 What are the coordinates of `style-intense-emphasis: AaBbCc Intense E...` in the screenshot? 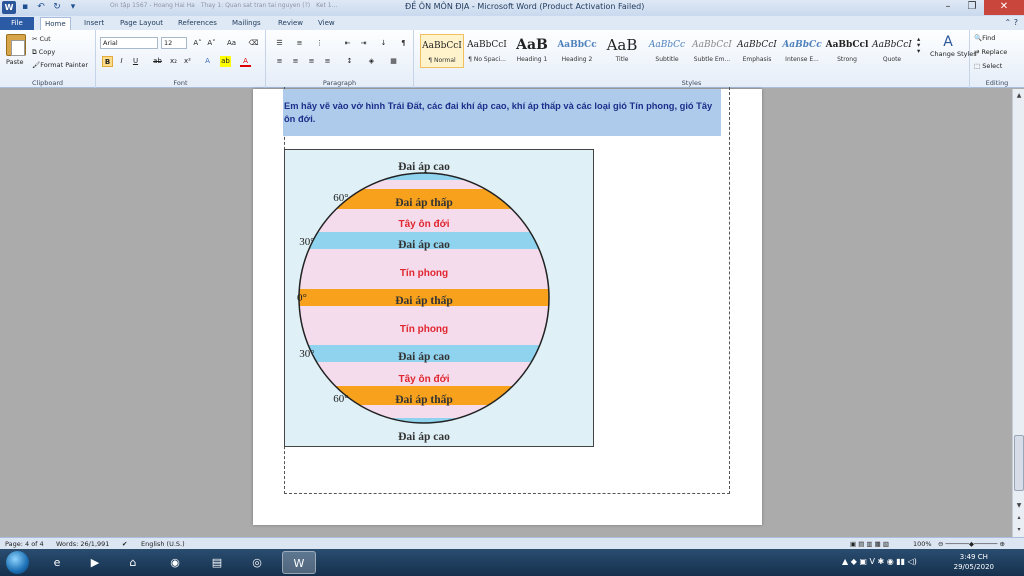 It's located at (802, 51).